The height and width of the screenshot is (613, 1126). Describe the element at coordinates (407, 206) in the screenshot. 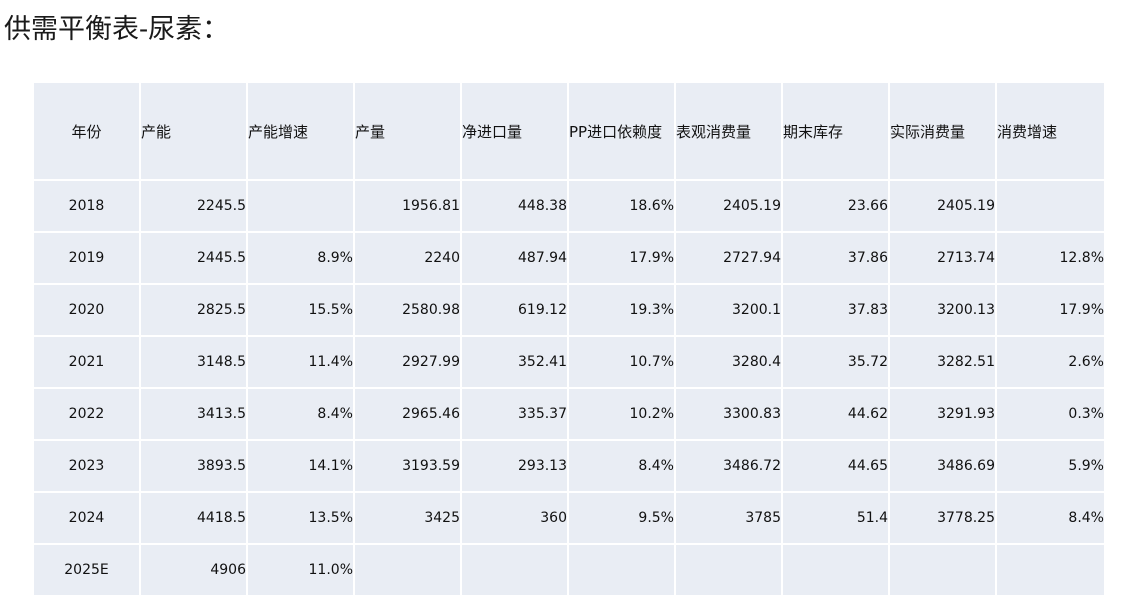

I see `cell-output: 1956.81` at that location.